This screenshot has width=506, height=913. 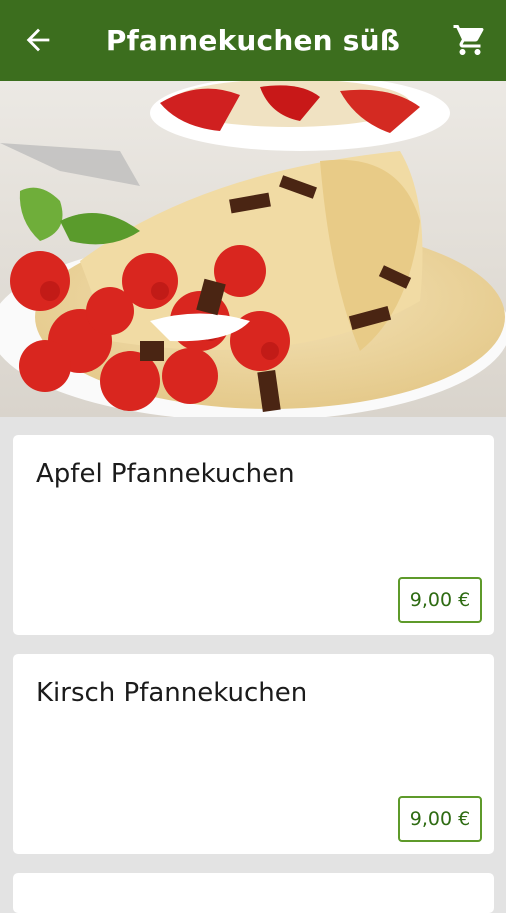 I want to click on product-name: Kirsch Pfannekuchen, so click(x=172, y=693).